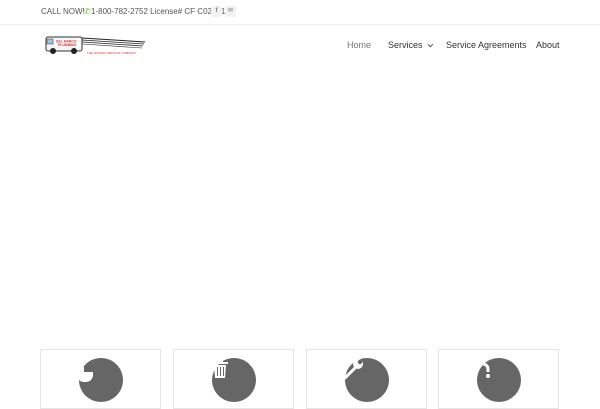 This screenshot has width=600, height=409. Describe the element at coordinates (486, 45) in the screenshot. I see `nav-service-agreements: Service Agreements` at that location.